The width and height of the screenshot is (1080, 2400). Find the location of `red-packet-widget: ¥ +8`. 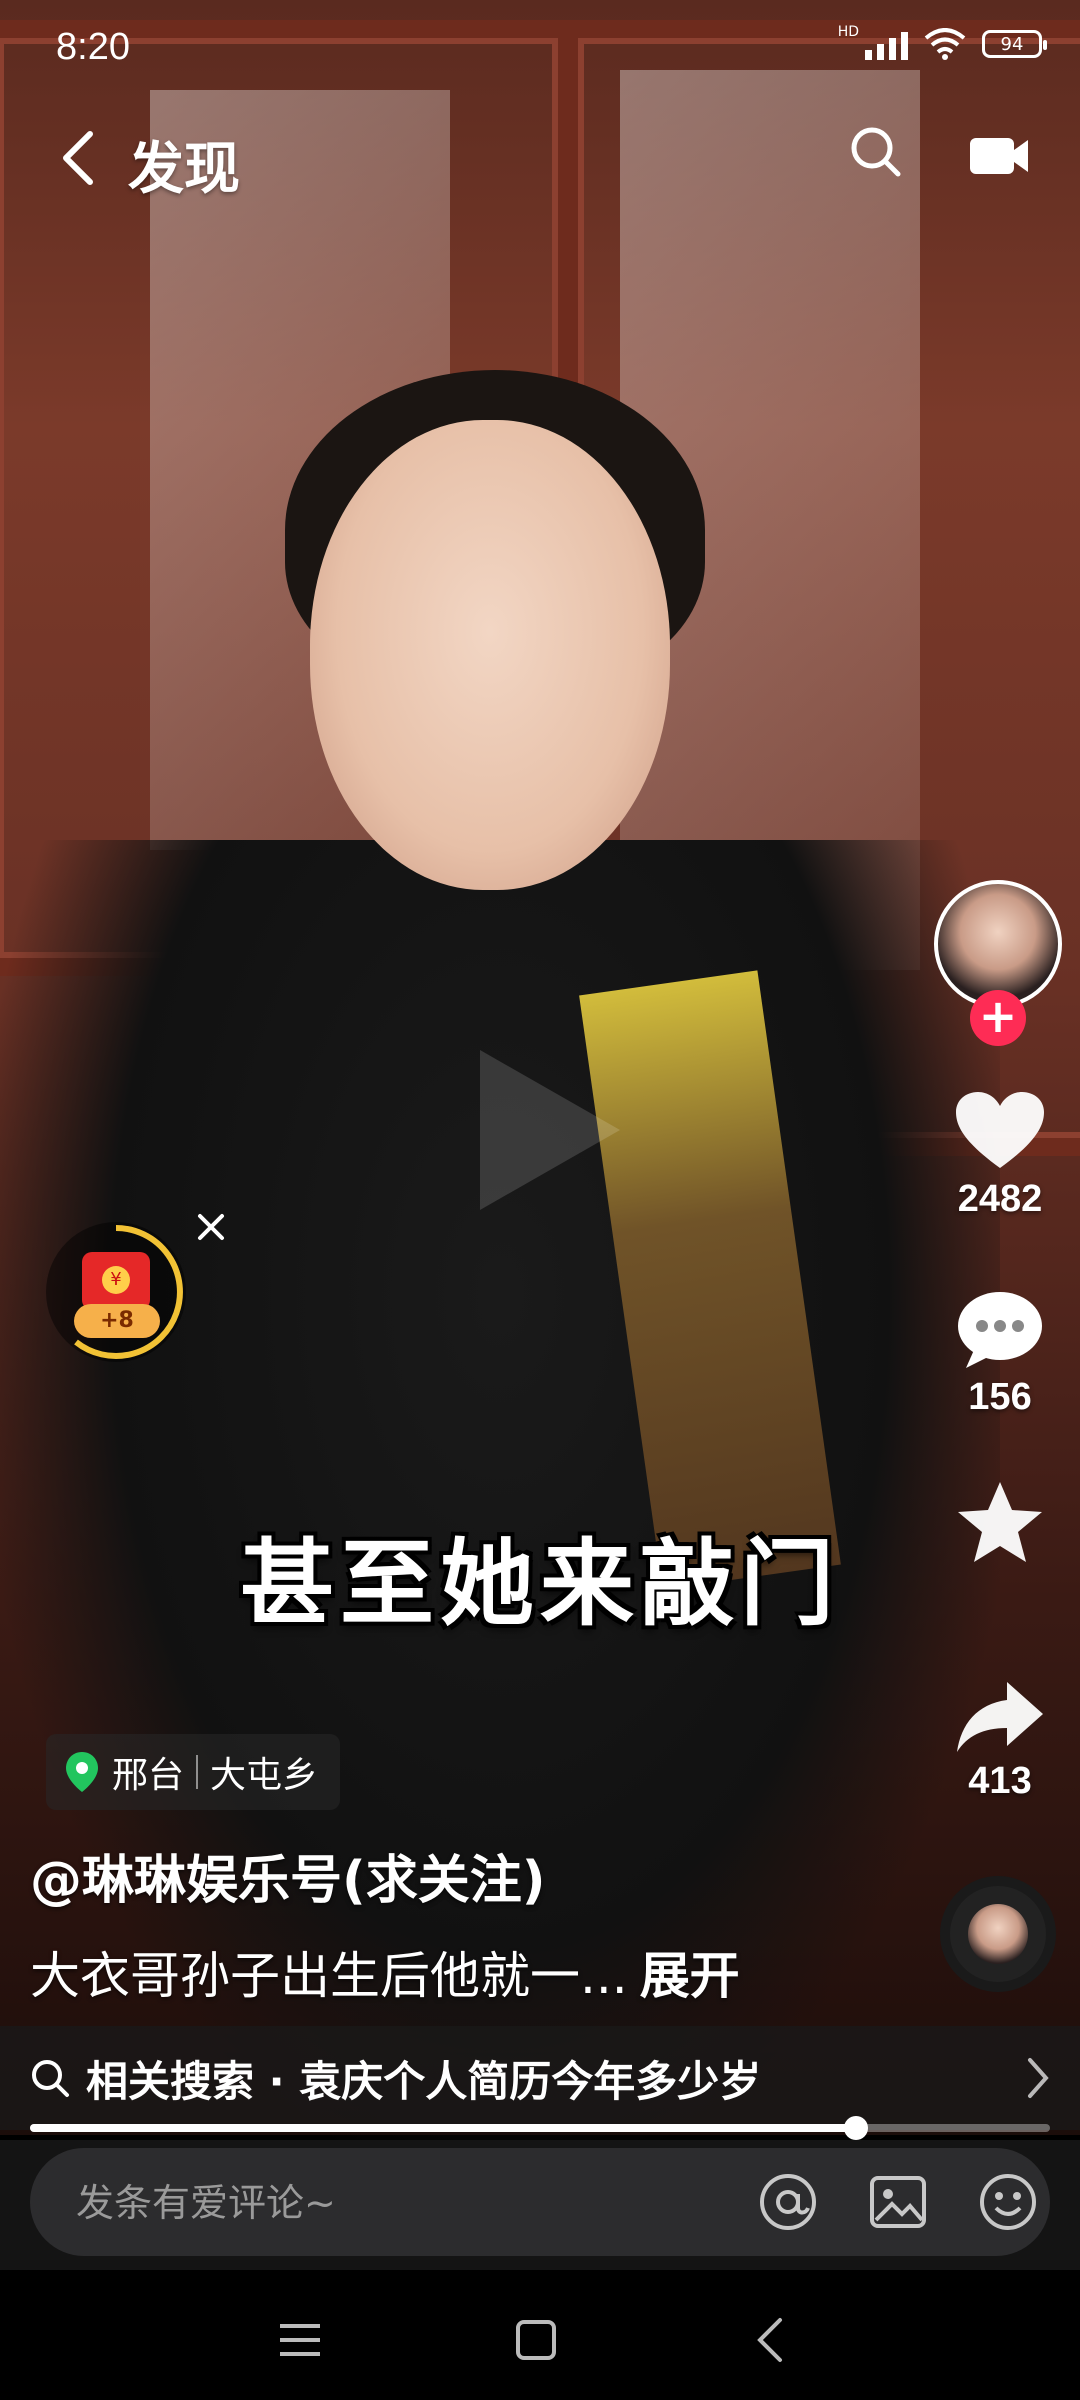

red-packet-widget: ¥ +8 is located at coordinates (116, 1292).